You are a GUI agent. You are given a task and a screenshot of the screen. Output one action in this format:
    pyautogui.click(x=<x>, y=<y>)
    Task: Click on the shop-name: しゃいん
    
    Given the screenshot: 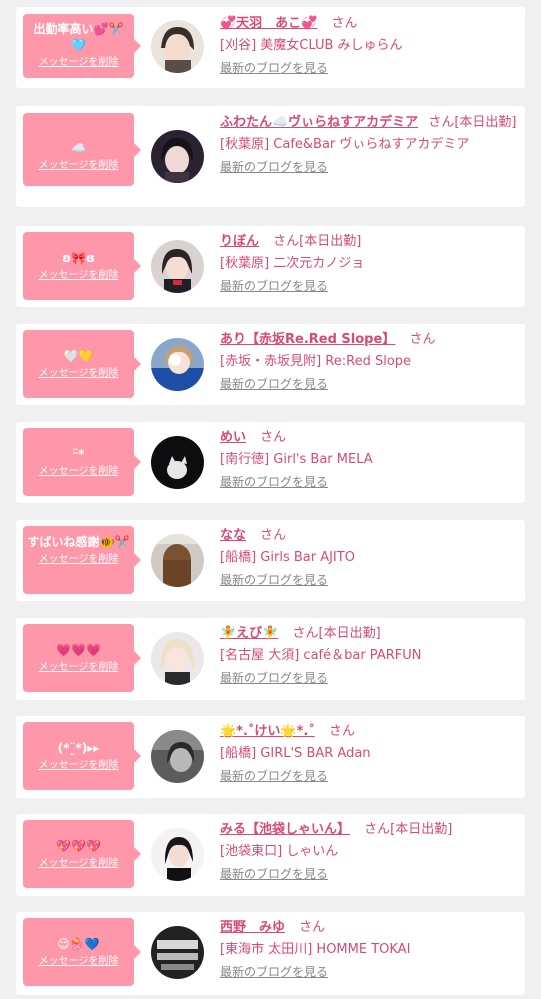 What is the action you would take?
    pyautogui.click(x=312, y=851)
    